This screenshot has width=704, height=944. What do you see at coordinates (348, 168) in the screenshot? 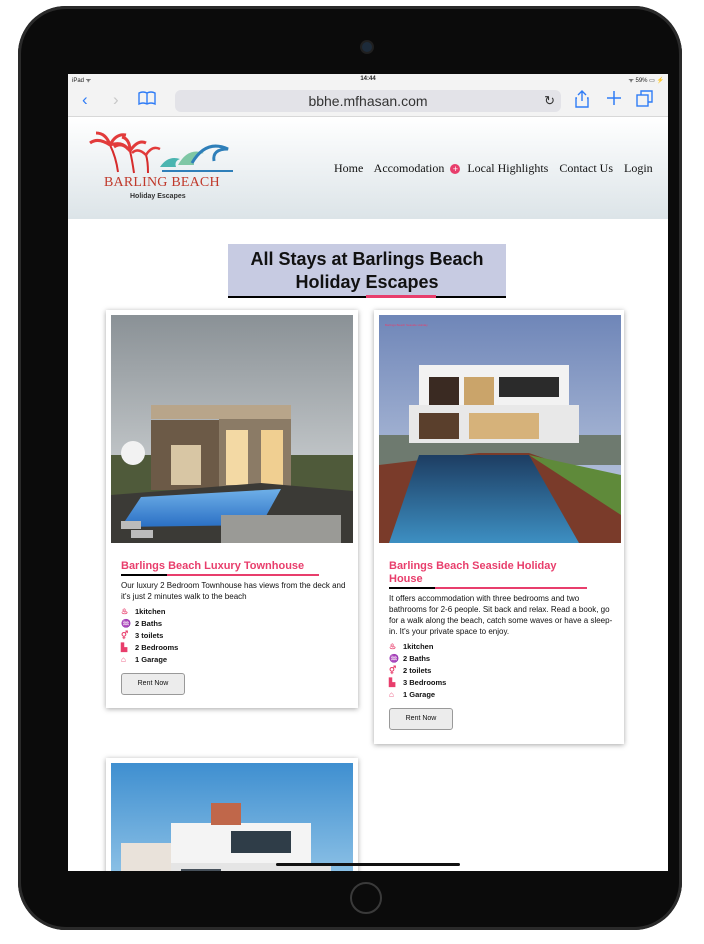
I see `nav-home: Home` at bounding box center [348, 168].